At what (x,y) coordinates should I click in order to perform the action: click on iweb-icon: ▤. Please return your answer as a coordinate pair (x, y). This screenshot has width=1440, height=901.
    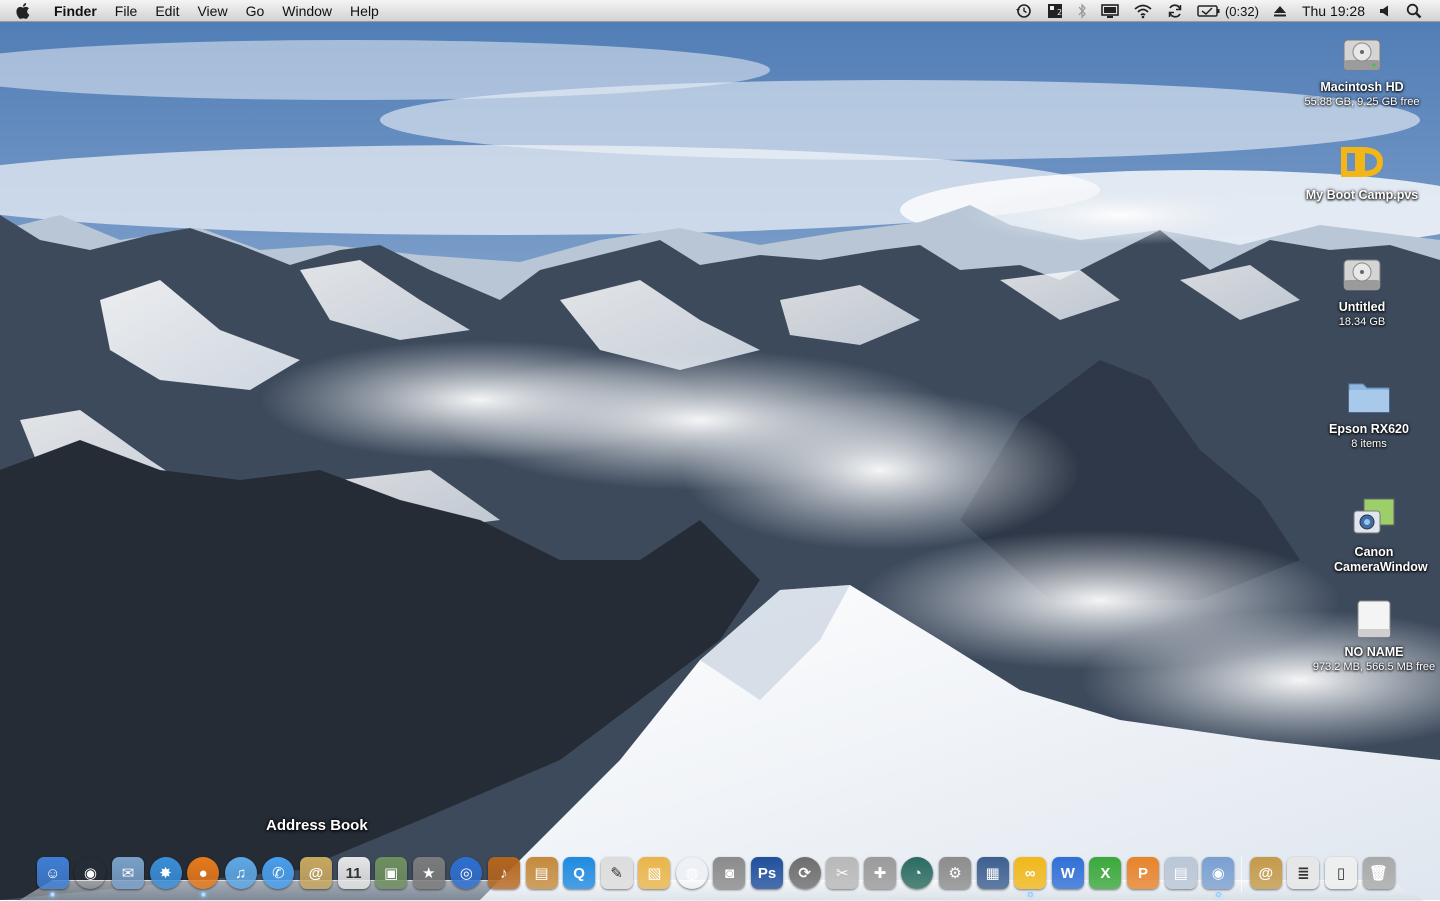
    Looking at the image, I should click on (541, 873).